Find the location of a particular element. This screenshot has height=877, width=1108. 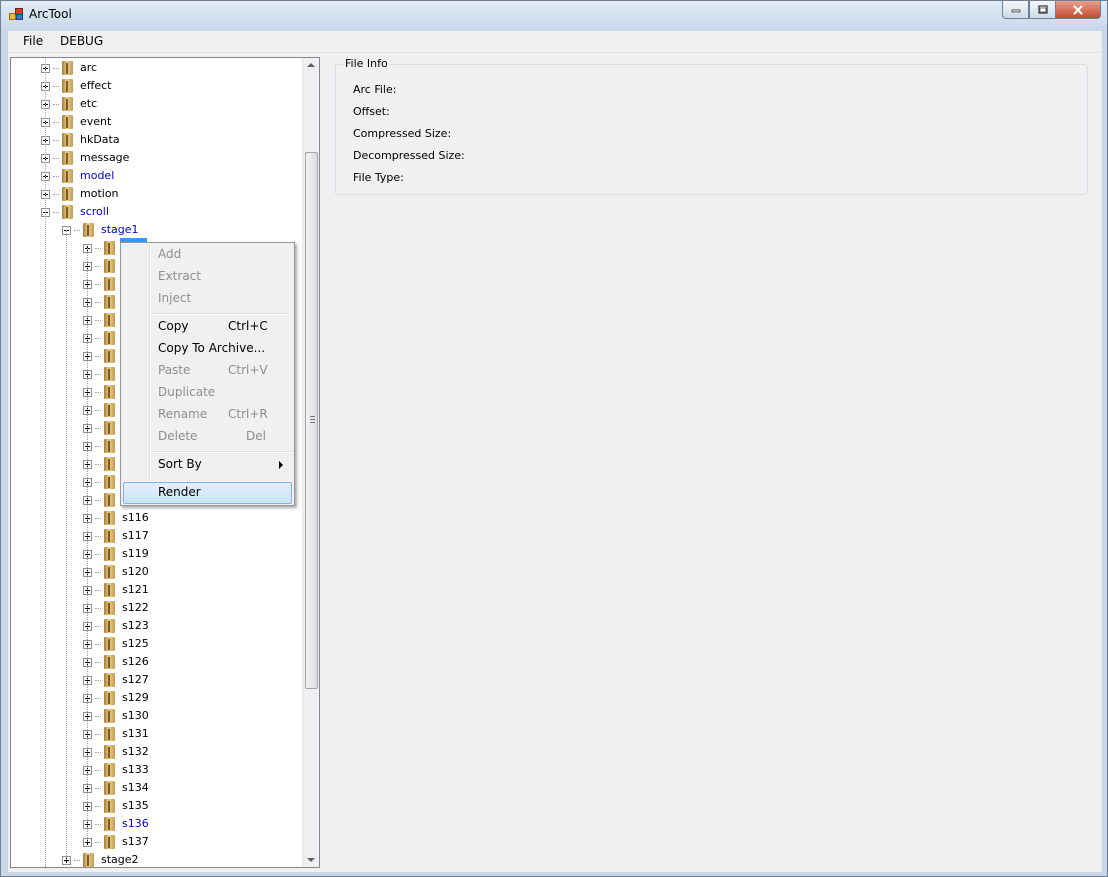

tree-node-s120: s120 is located at coordinates (116, 572).